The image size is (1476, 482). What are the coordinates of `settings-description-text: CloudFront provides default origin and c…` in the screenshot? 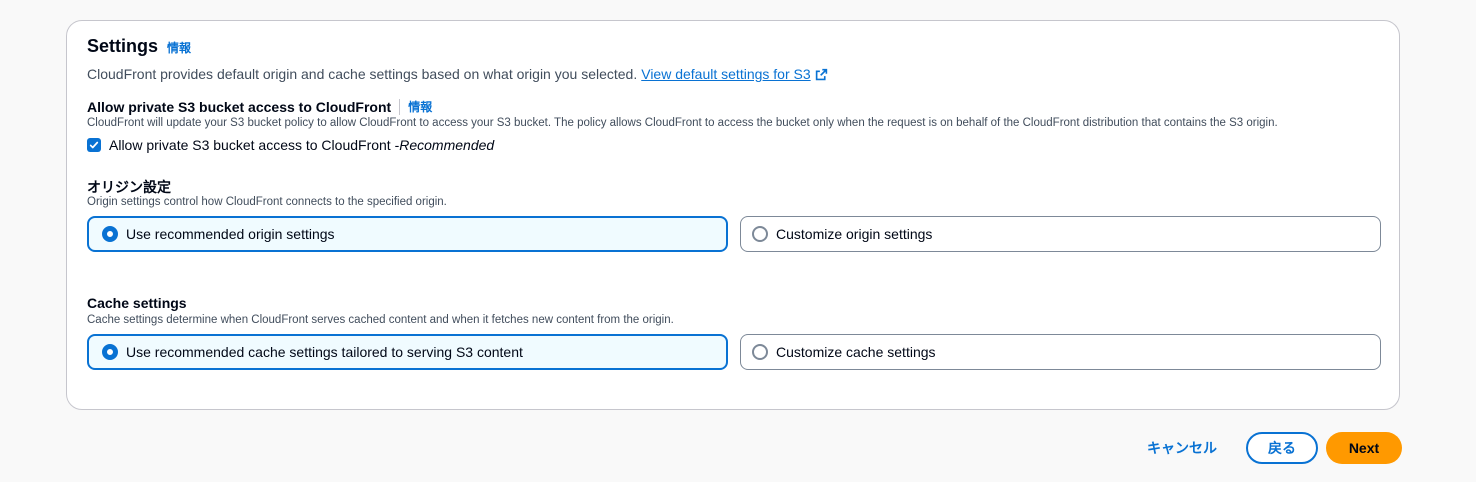 It's located at (362, 74).